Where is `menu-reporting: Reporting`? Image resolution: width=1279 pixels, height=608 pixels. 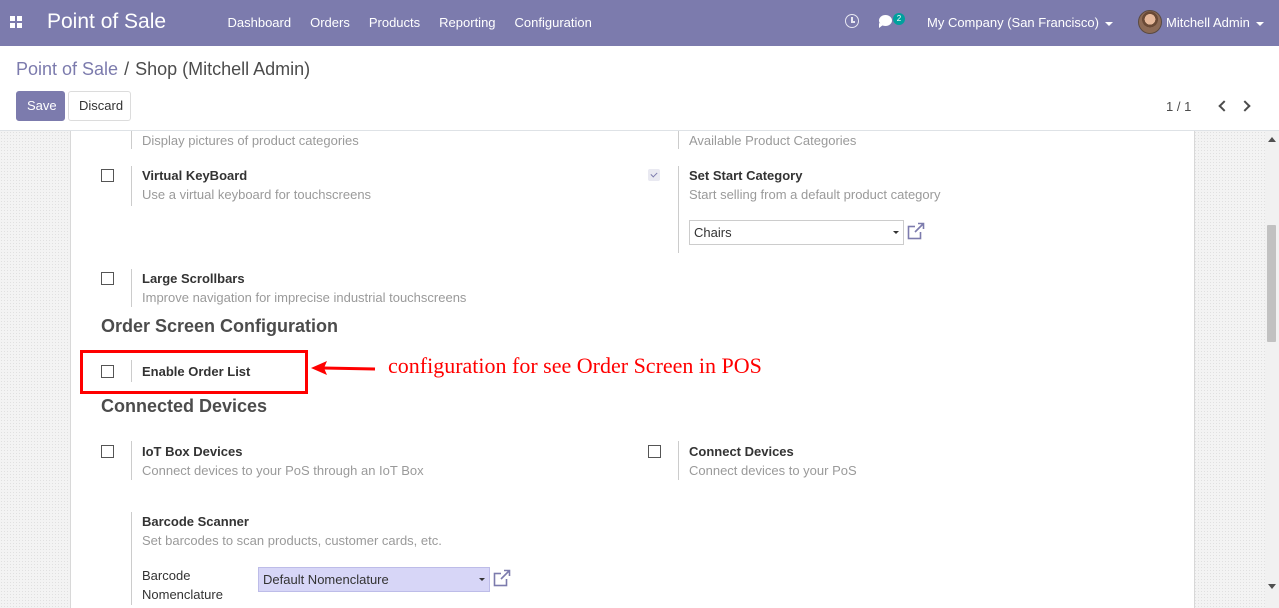
menu-reporting: Reporting is located at coordinates (467, 23).